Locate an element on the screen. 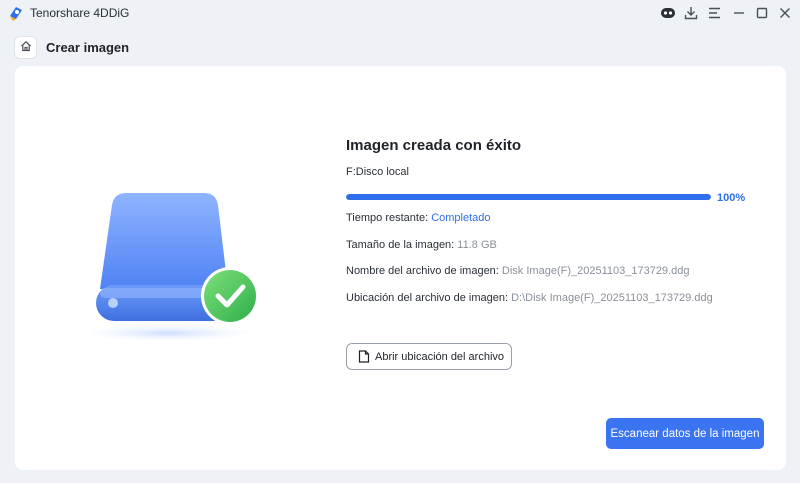 This screenshot has width=800, height=483. image-filename-value: Disk Image(F)_20251103_173729.ddg is located at coordinates (595, 271).